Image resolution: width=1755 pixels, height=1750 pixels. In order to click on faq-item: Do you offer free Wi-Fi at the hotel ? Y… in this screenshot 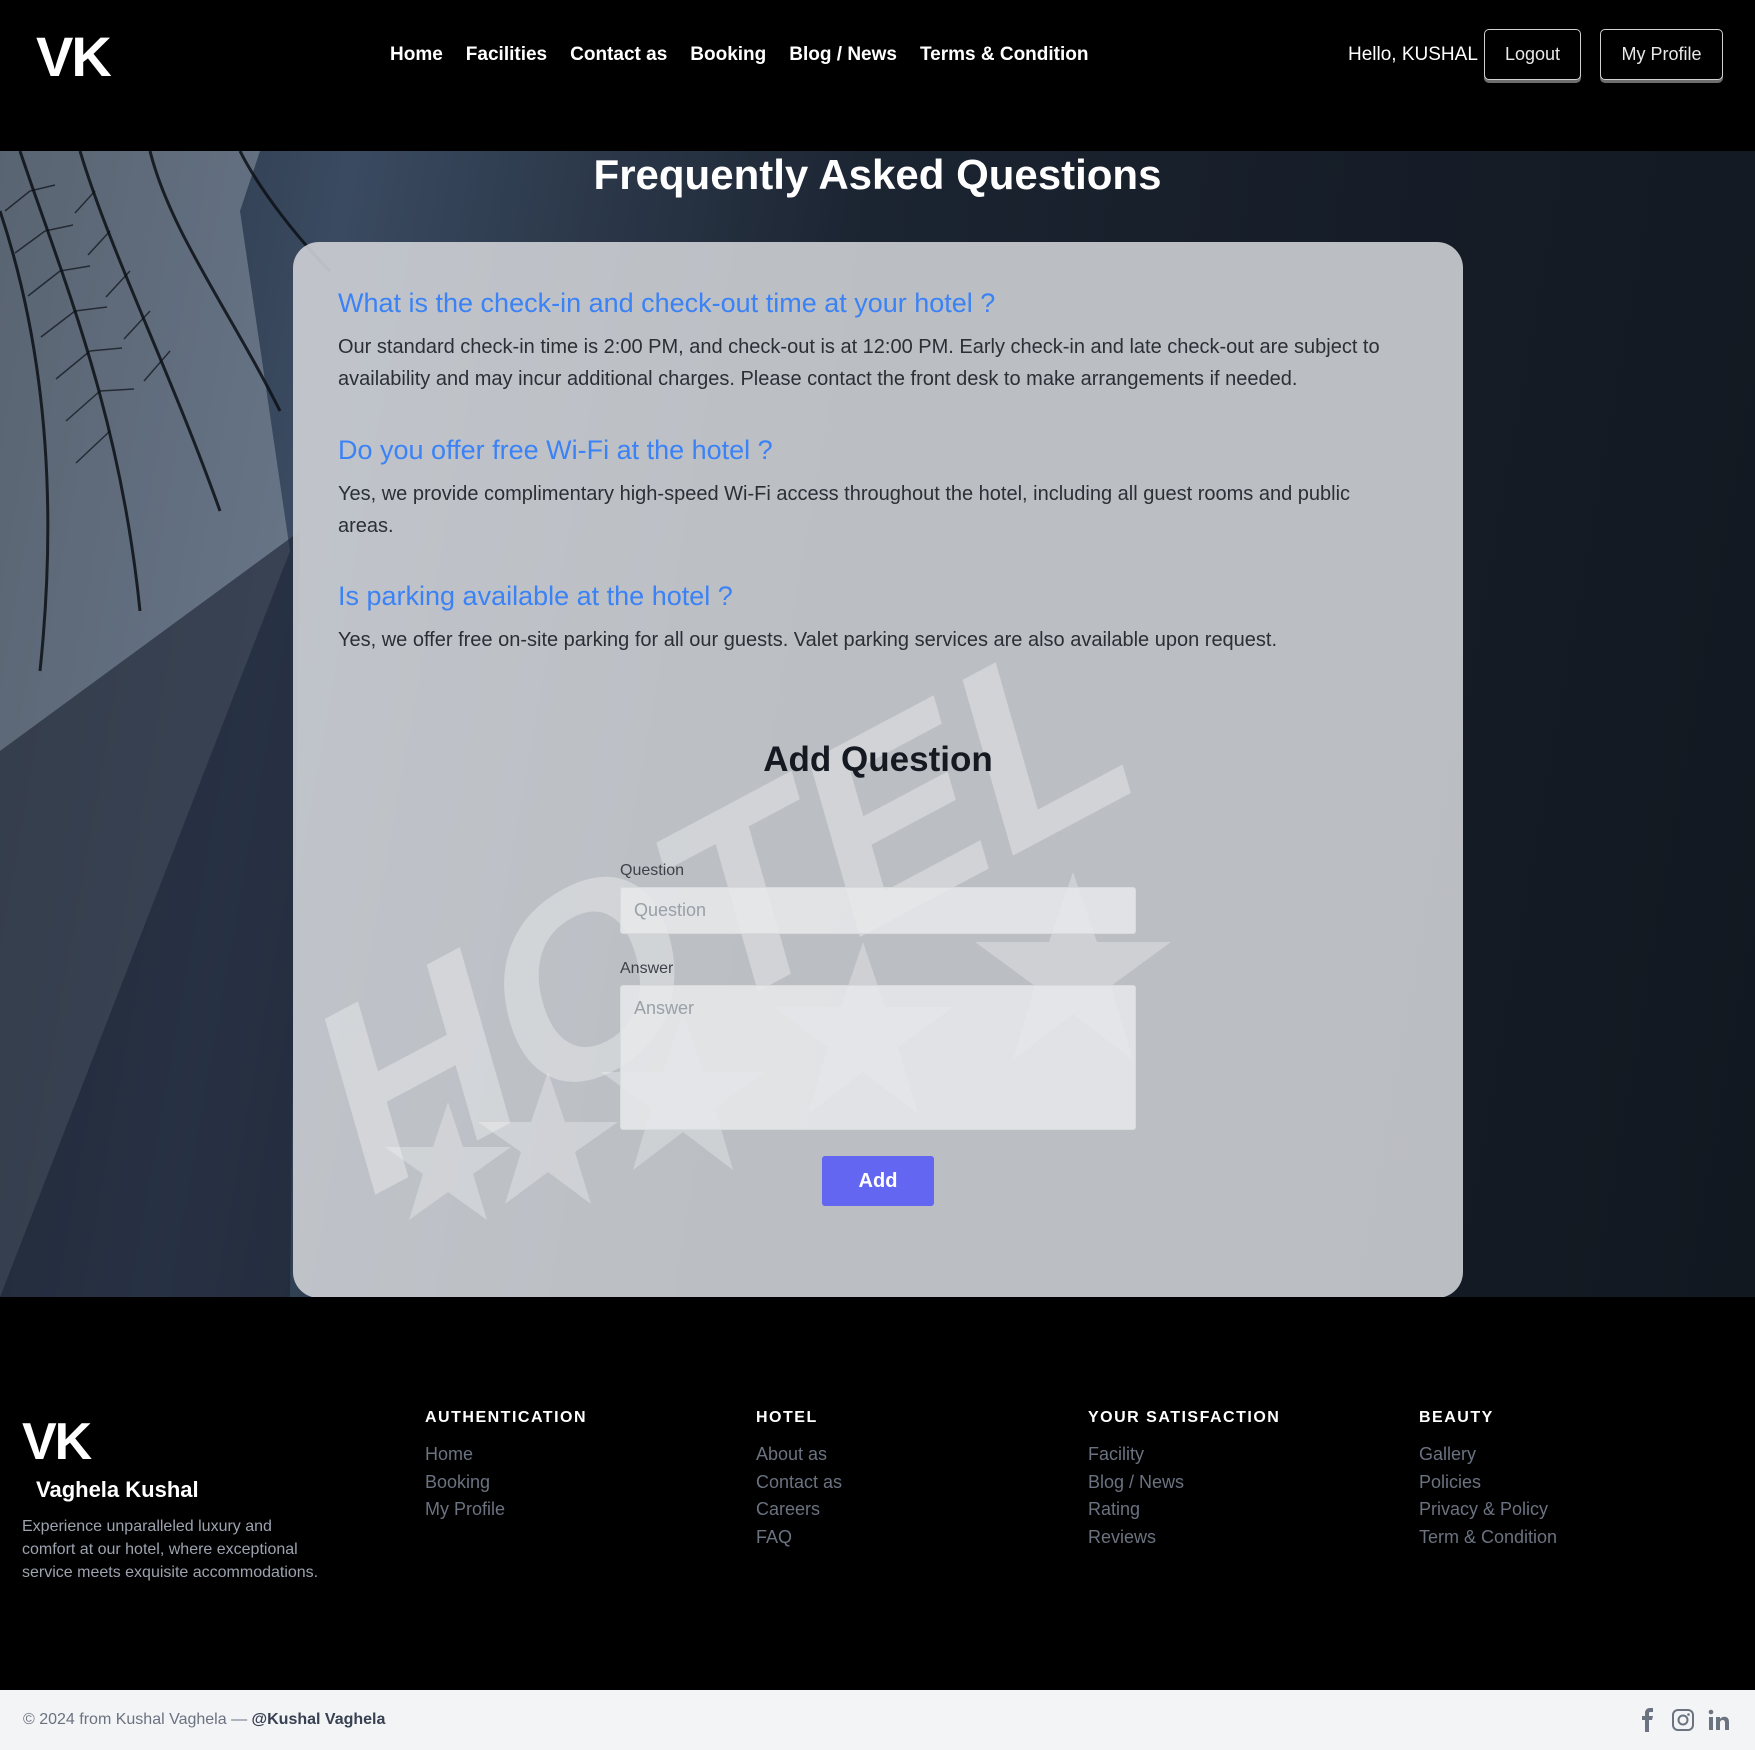, I will do `click(873, 488)`.